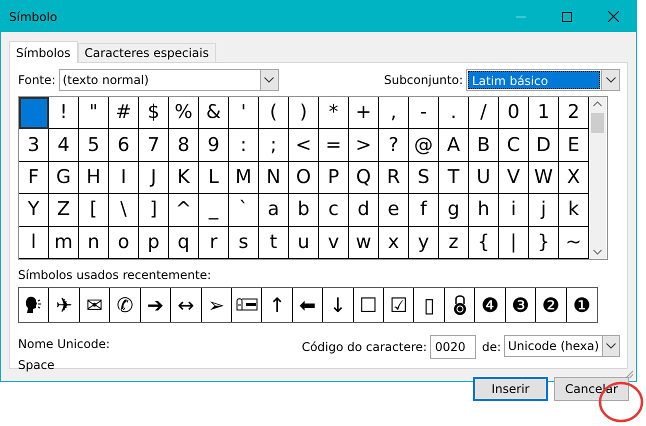  Describe the element at coordinates (154, 178) in the screenshot. I see `symbol-cell: J` at that location.